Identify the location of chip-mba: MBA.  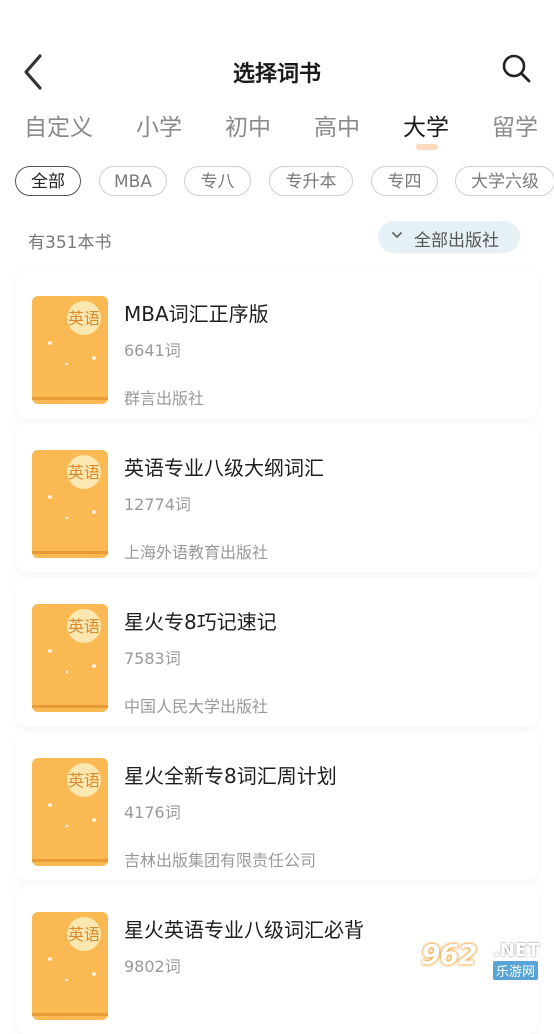
(133, 181).